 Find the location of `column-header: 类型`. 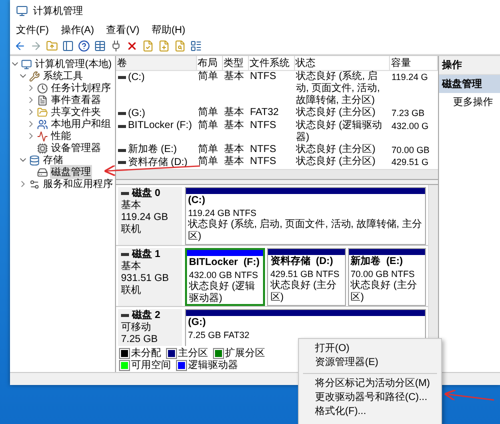

column-header: 类型 is located at coordinates (235, 63).